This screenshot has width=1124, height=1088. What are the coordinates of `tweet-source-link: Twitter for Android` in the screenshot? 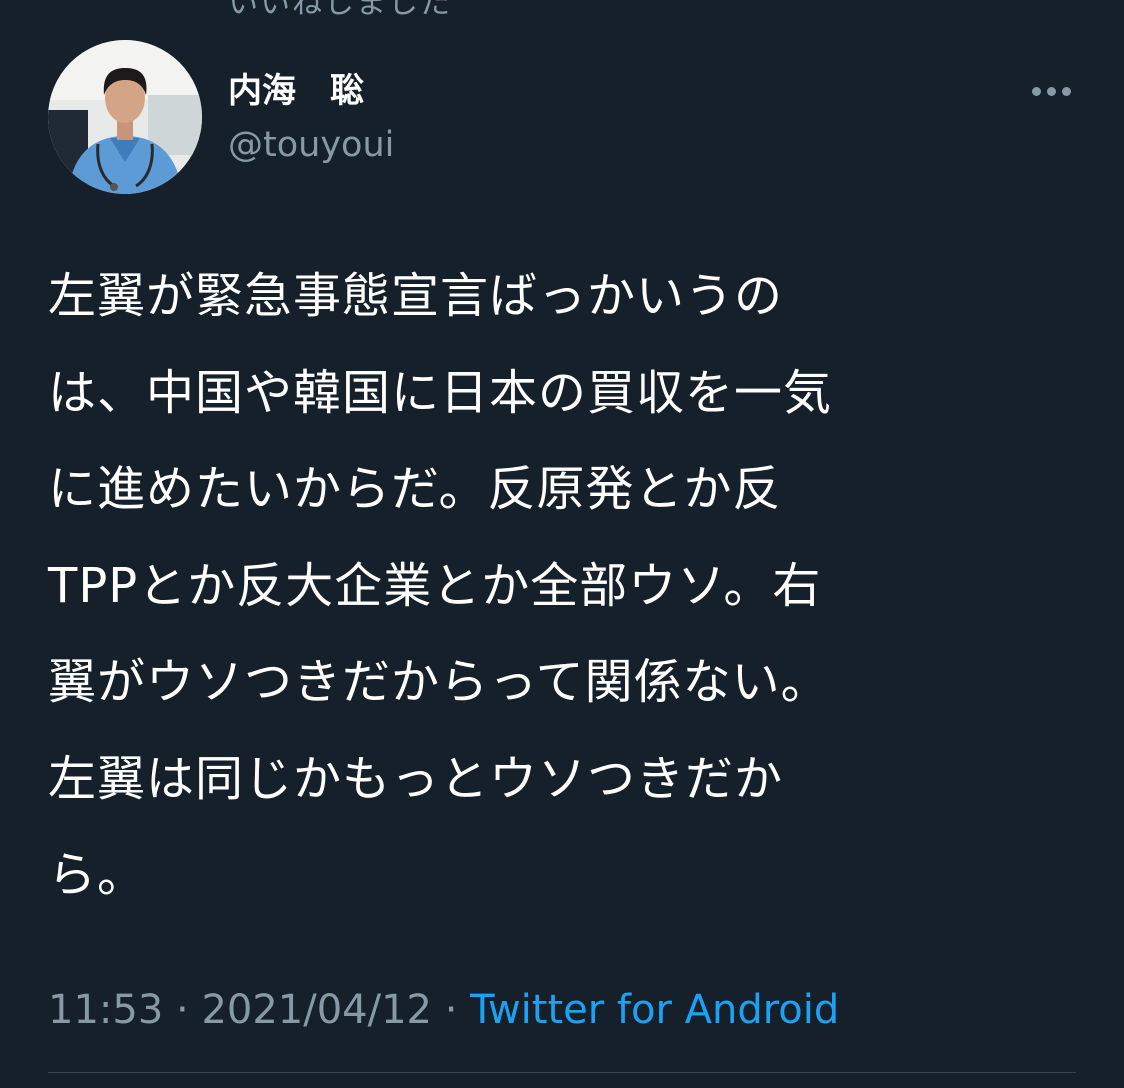 It's located at (654, 1010).